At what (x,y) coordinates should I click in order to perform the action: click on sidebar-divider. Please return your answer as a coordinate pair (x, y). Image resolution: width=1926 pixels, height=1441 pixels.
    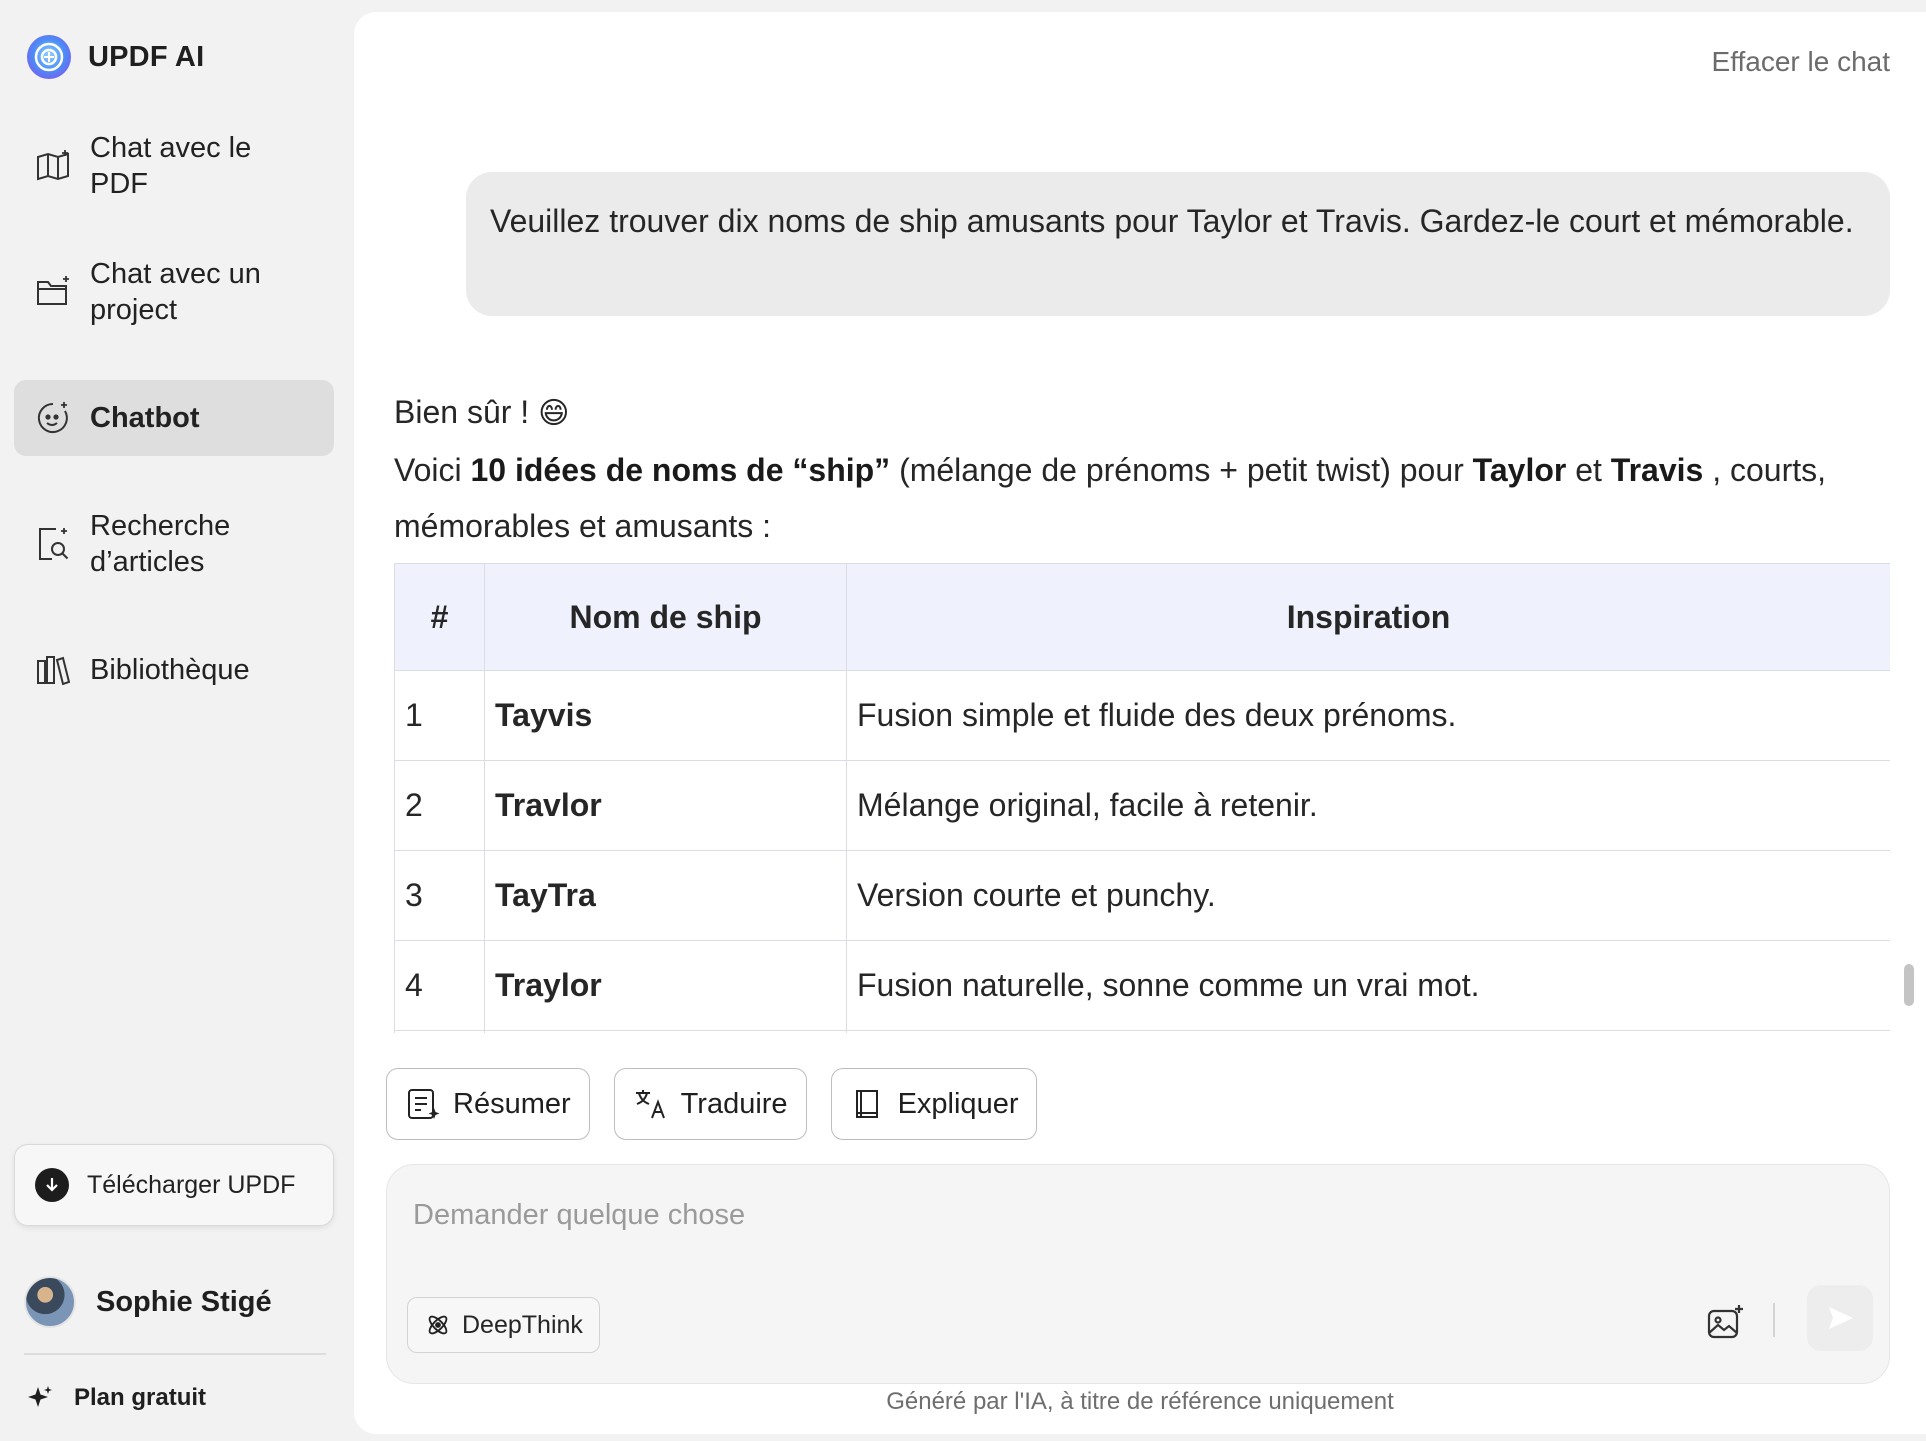
    Looking at the image, I should click on (175, 1354).